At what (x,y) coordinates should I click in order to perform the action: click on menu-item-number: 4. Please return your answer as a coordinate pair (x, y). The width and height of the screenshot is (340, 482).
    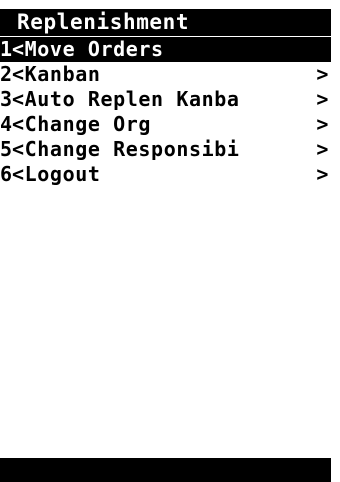
    Looking at the image, I should click on (6, 124).